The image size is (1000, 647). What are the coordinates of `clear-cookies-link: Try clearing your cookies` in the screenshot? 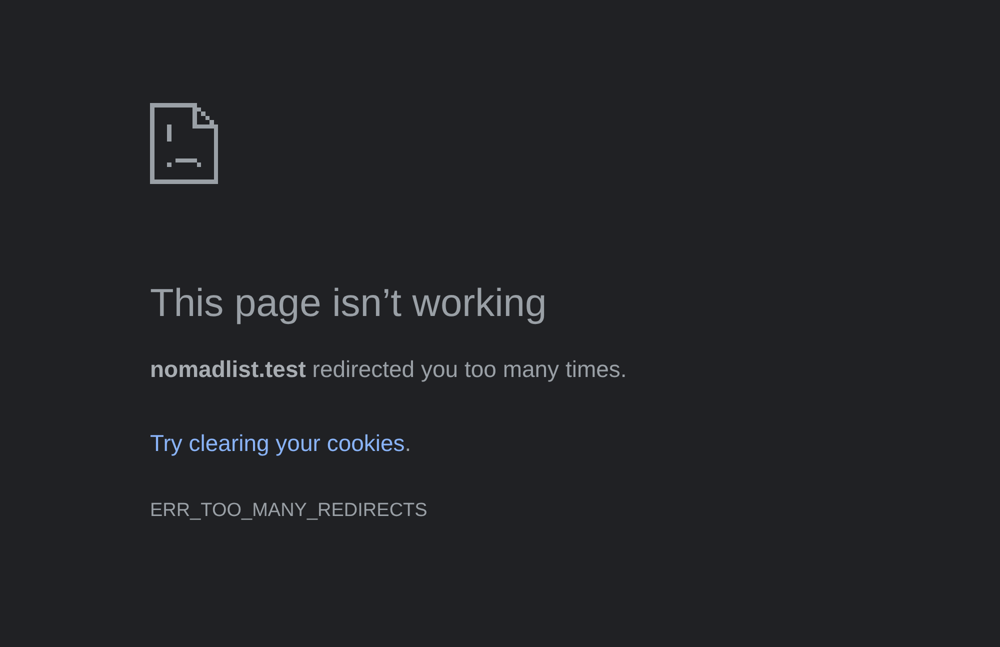 It's located at (277, 443).